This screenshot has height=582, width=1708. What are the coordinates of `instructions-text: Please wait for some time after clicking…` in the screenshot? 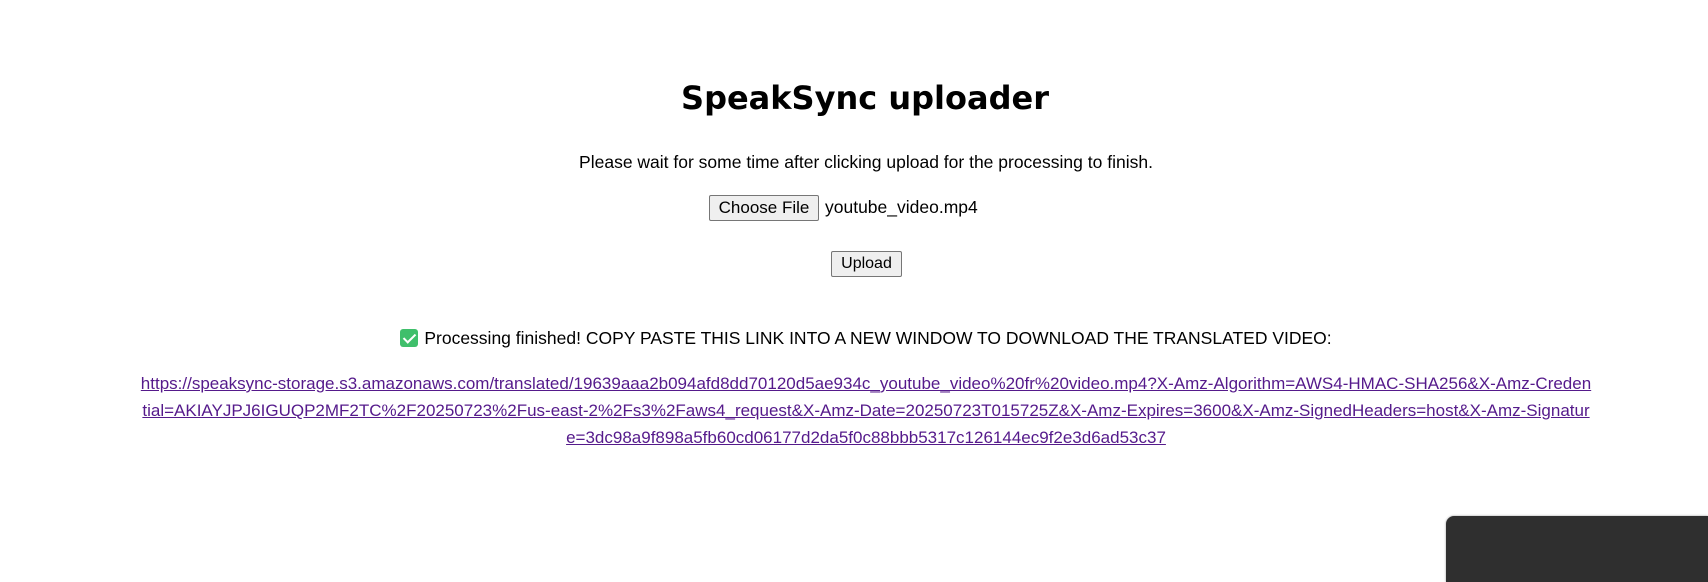 It's located at (866, 162).